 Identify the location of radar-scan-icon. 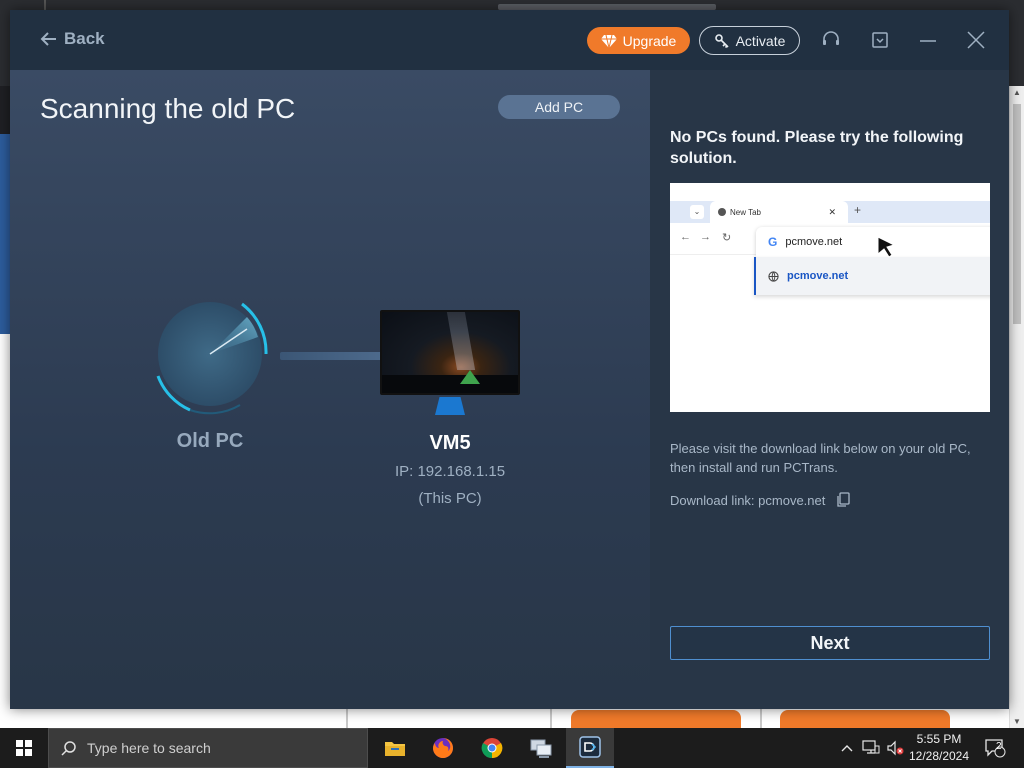
(212, 358).